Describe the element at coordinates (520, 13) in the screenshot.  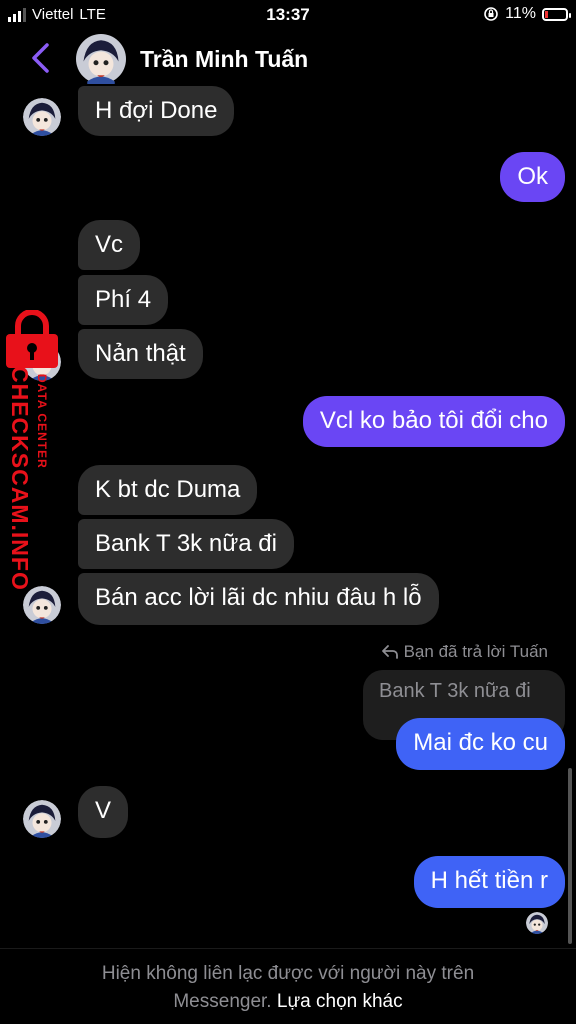
I see `battery-percent: 11%` at that location.